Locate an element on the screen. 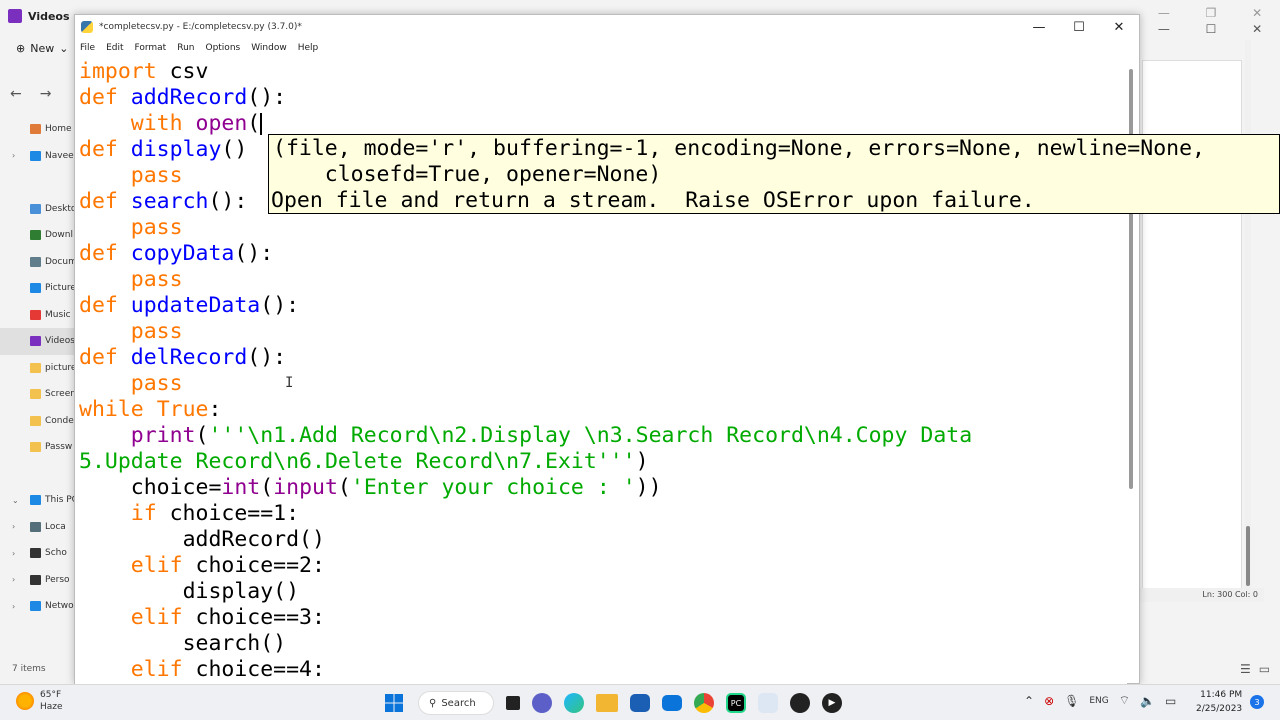  bg-scroll-thumb is located at coordinates (1248, 556).